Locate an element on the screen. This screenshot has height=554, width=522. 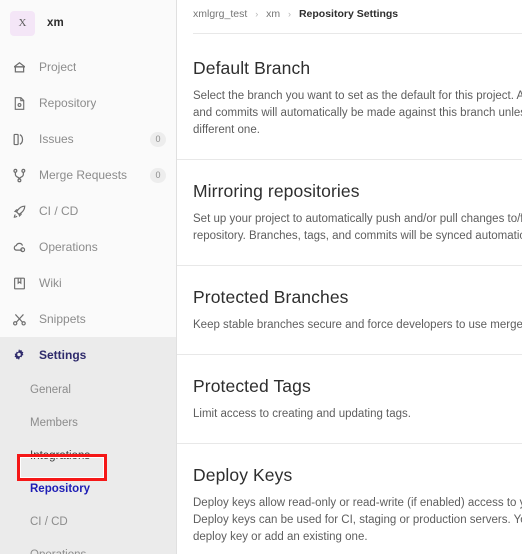
sidebar-item-ci-cd: CI / CD is located at coordinates (88, 211).